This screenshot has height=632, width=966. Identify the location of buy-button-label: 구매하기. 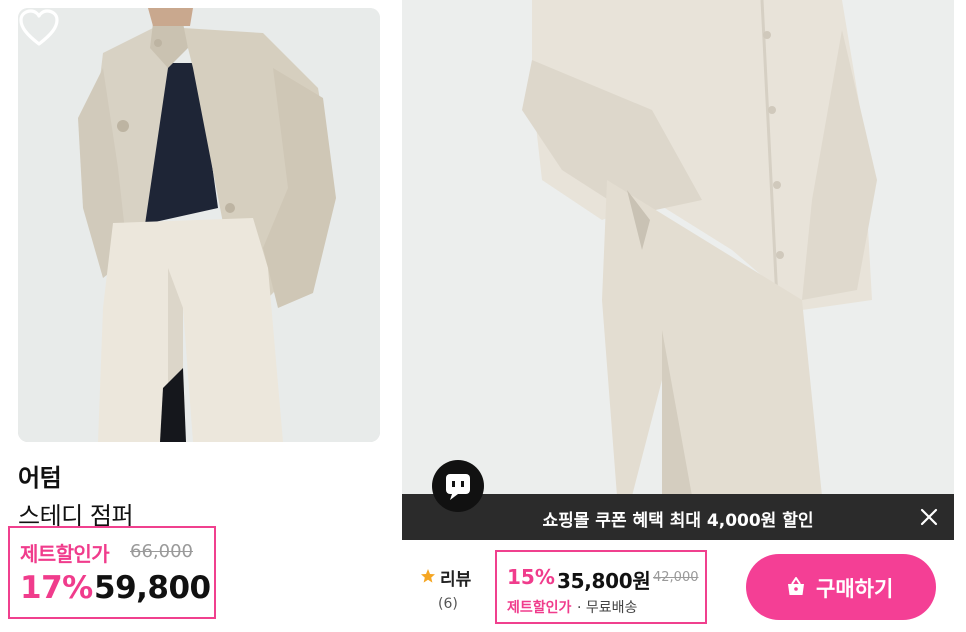
(855, 589).